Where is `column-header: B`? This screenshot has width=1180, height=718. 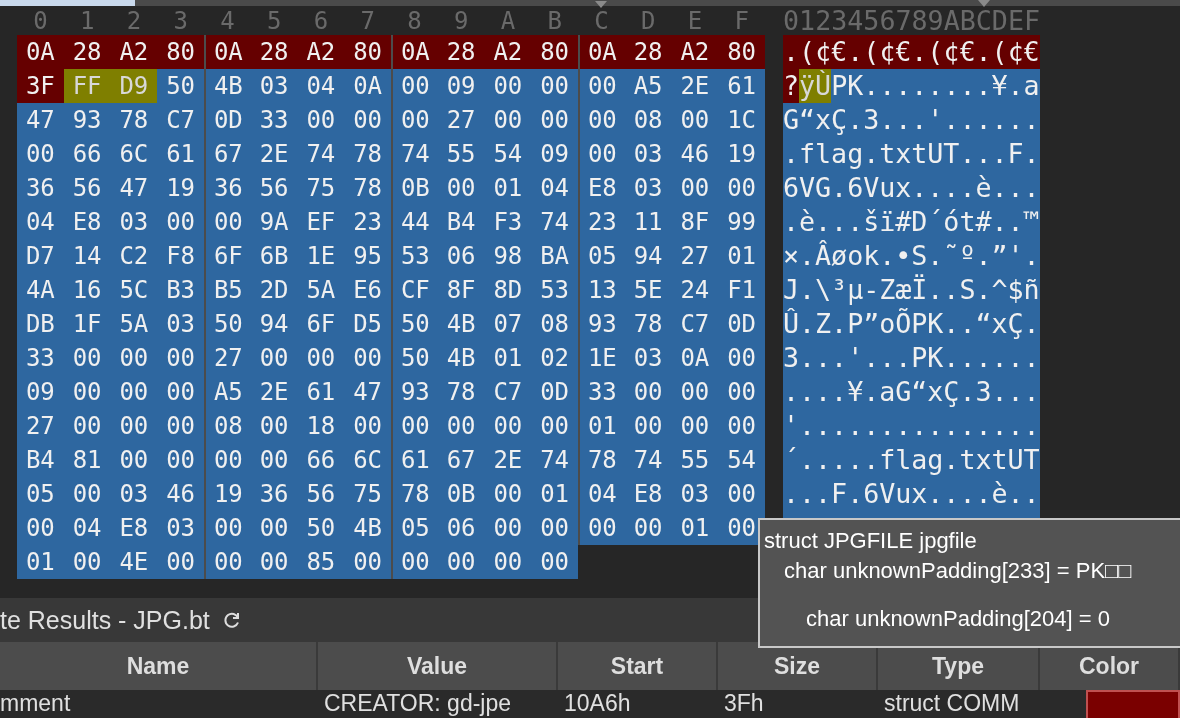 column-header: B is located at coordinates (554, 21).